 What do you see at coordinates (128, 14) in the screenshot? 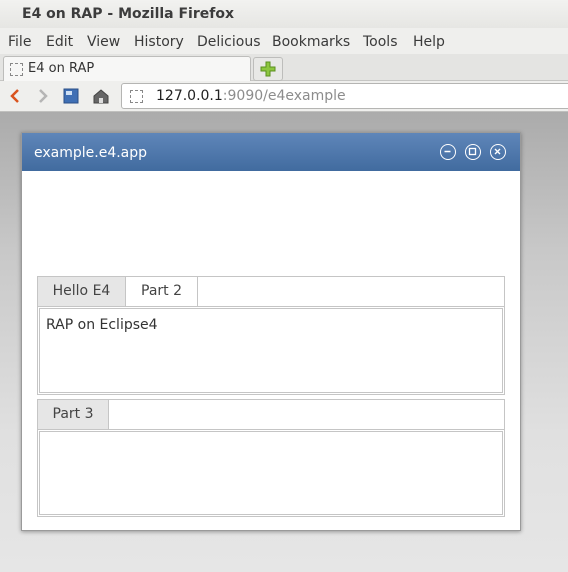
I see `window-title: E4 on RAP - Mozilla Firefox` at bounding box center [128, 14].